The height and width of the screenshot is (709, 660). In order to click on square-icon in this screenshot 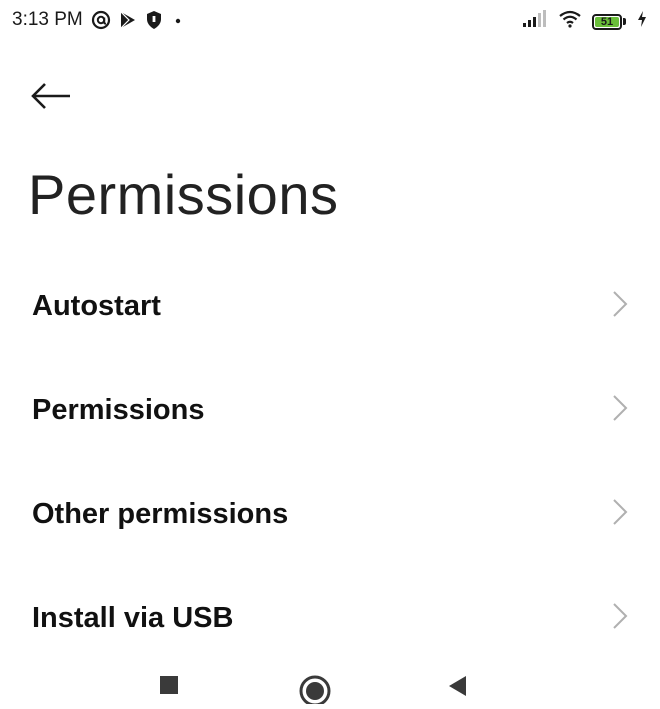, I will do `click(169, 689)`.